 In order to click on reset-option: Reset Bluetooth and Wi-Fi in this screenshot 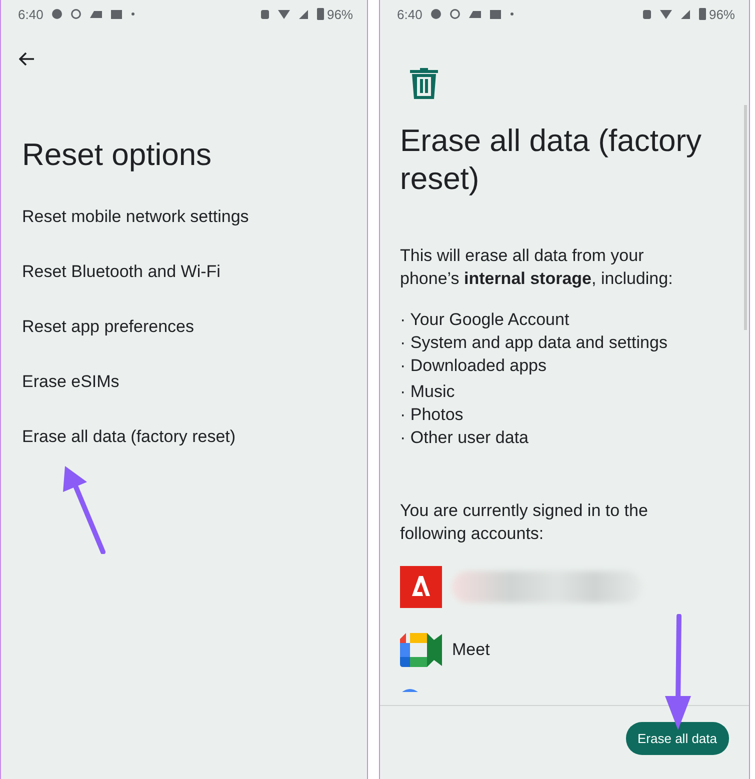, I will do `click(184, 273)`.